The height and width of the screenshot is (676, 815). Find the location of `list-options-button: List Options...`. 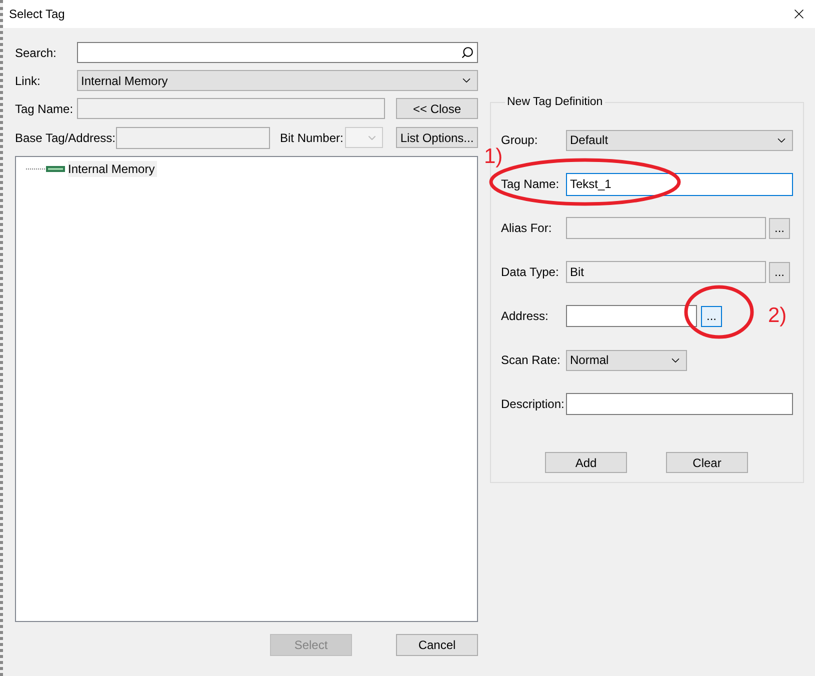

list-options-button: List Options... is located at coordinates (437, 137).